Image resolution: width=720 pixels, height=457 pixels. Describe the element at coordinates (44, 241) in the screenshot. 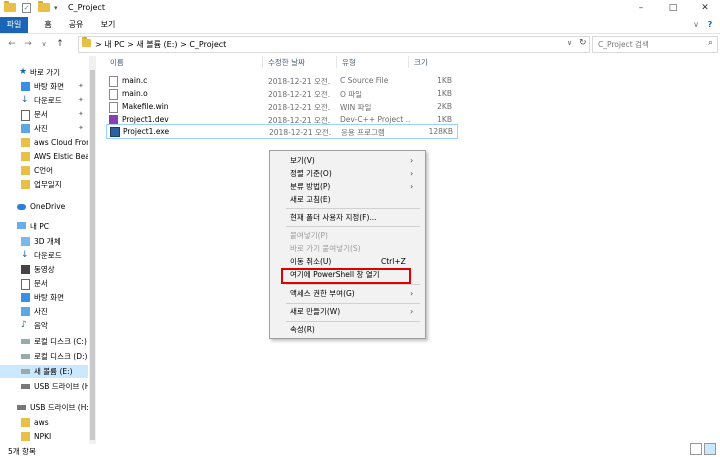

I see `sidebar-item-3d-objects: 3D 개체` at that location.